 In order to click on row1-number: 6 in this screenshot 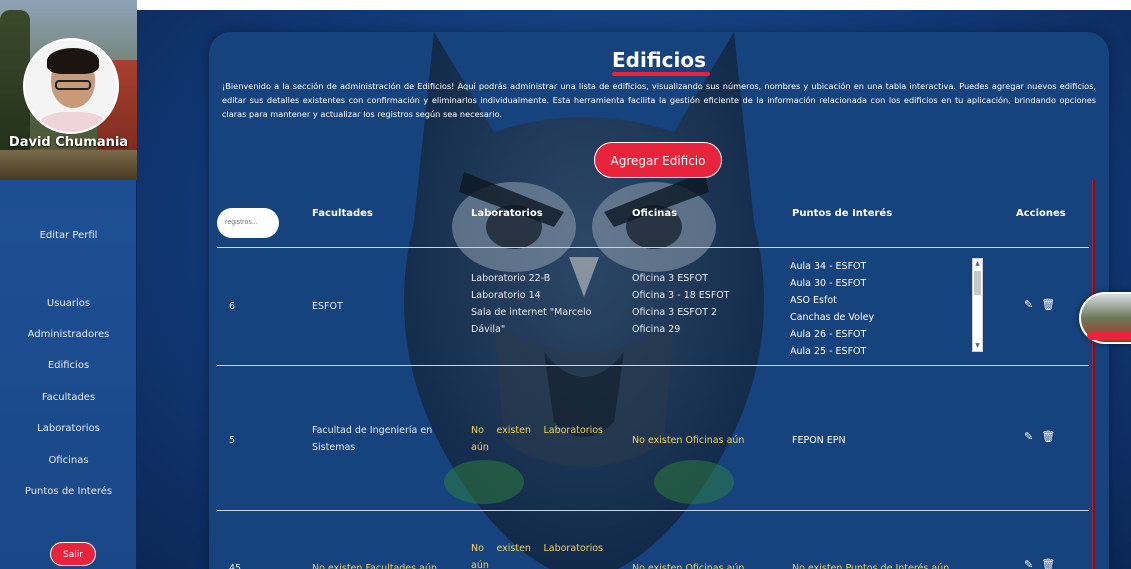, I will do `click(232, 306)`.